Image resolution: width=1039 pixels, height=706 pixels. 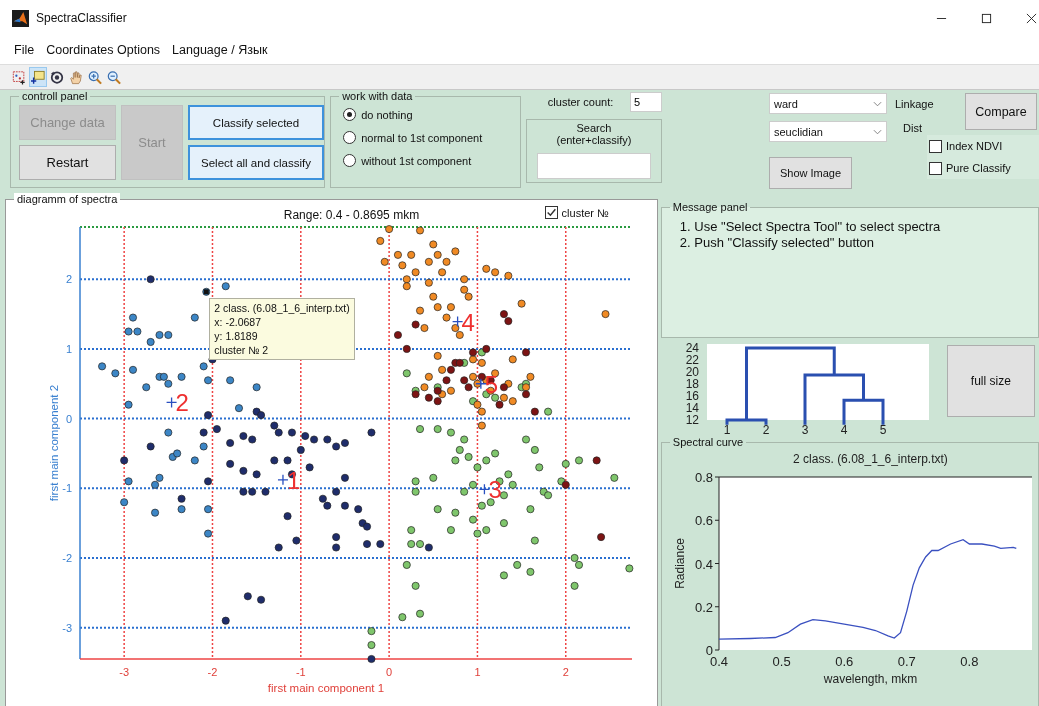 What do you see at coordinates (220, 50) in the screenshot?
I see `menu-item: Language / Язык` at bounding box center [220, 50].